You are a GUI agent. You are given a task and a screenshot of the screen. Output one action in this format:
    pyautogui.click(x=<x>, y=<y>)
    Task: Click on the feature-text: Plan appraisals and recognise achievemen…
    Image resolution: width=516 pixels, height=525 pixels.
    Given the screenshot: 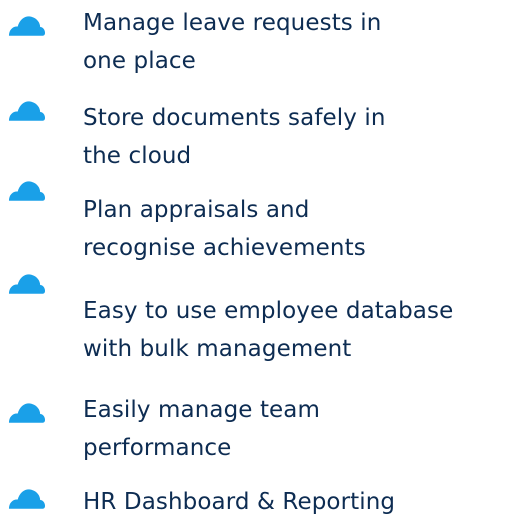 What is the action you would take?
    pyautogui.click(x=298, y=229)
    